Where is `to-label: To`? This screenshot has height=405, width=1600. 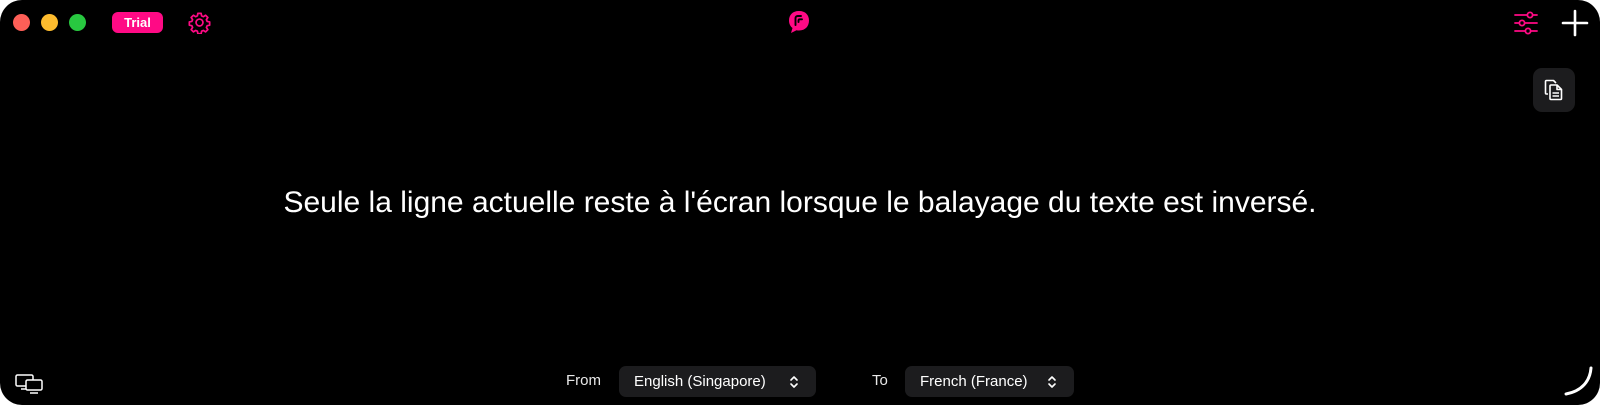 to-label: To is located at coordinates (880, 380).